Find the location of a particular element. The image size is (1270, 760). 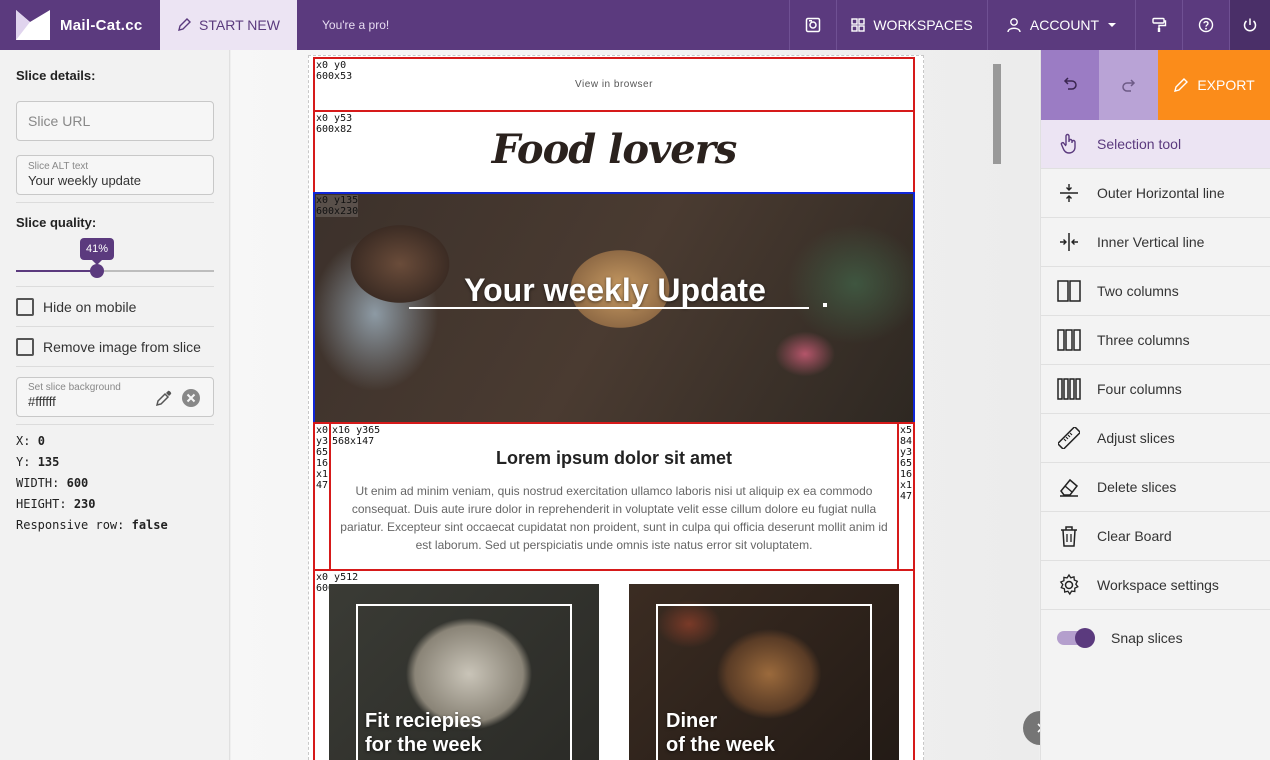

hero-dot is located at coordinates (825, 305).